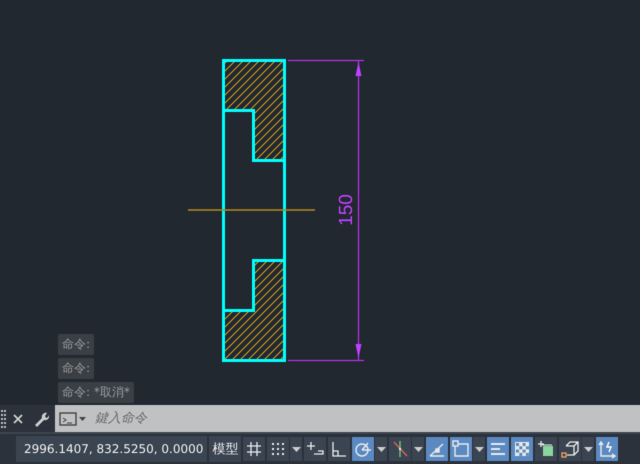 The image size is (640, 464). I want to click on grid-toggle, so click(254, 449).